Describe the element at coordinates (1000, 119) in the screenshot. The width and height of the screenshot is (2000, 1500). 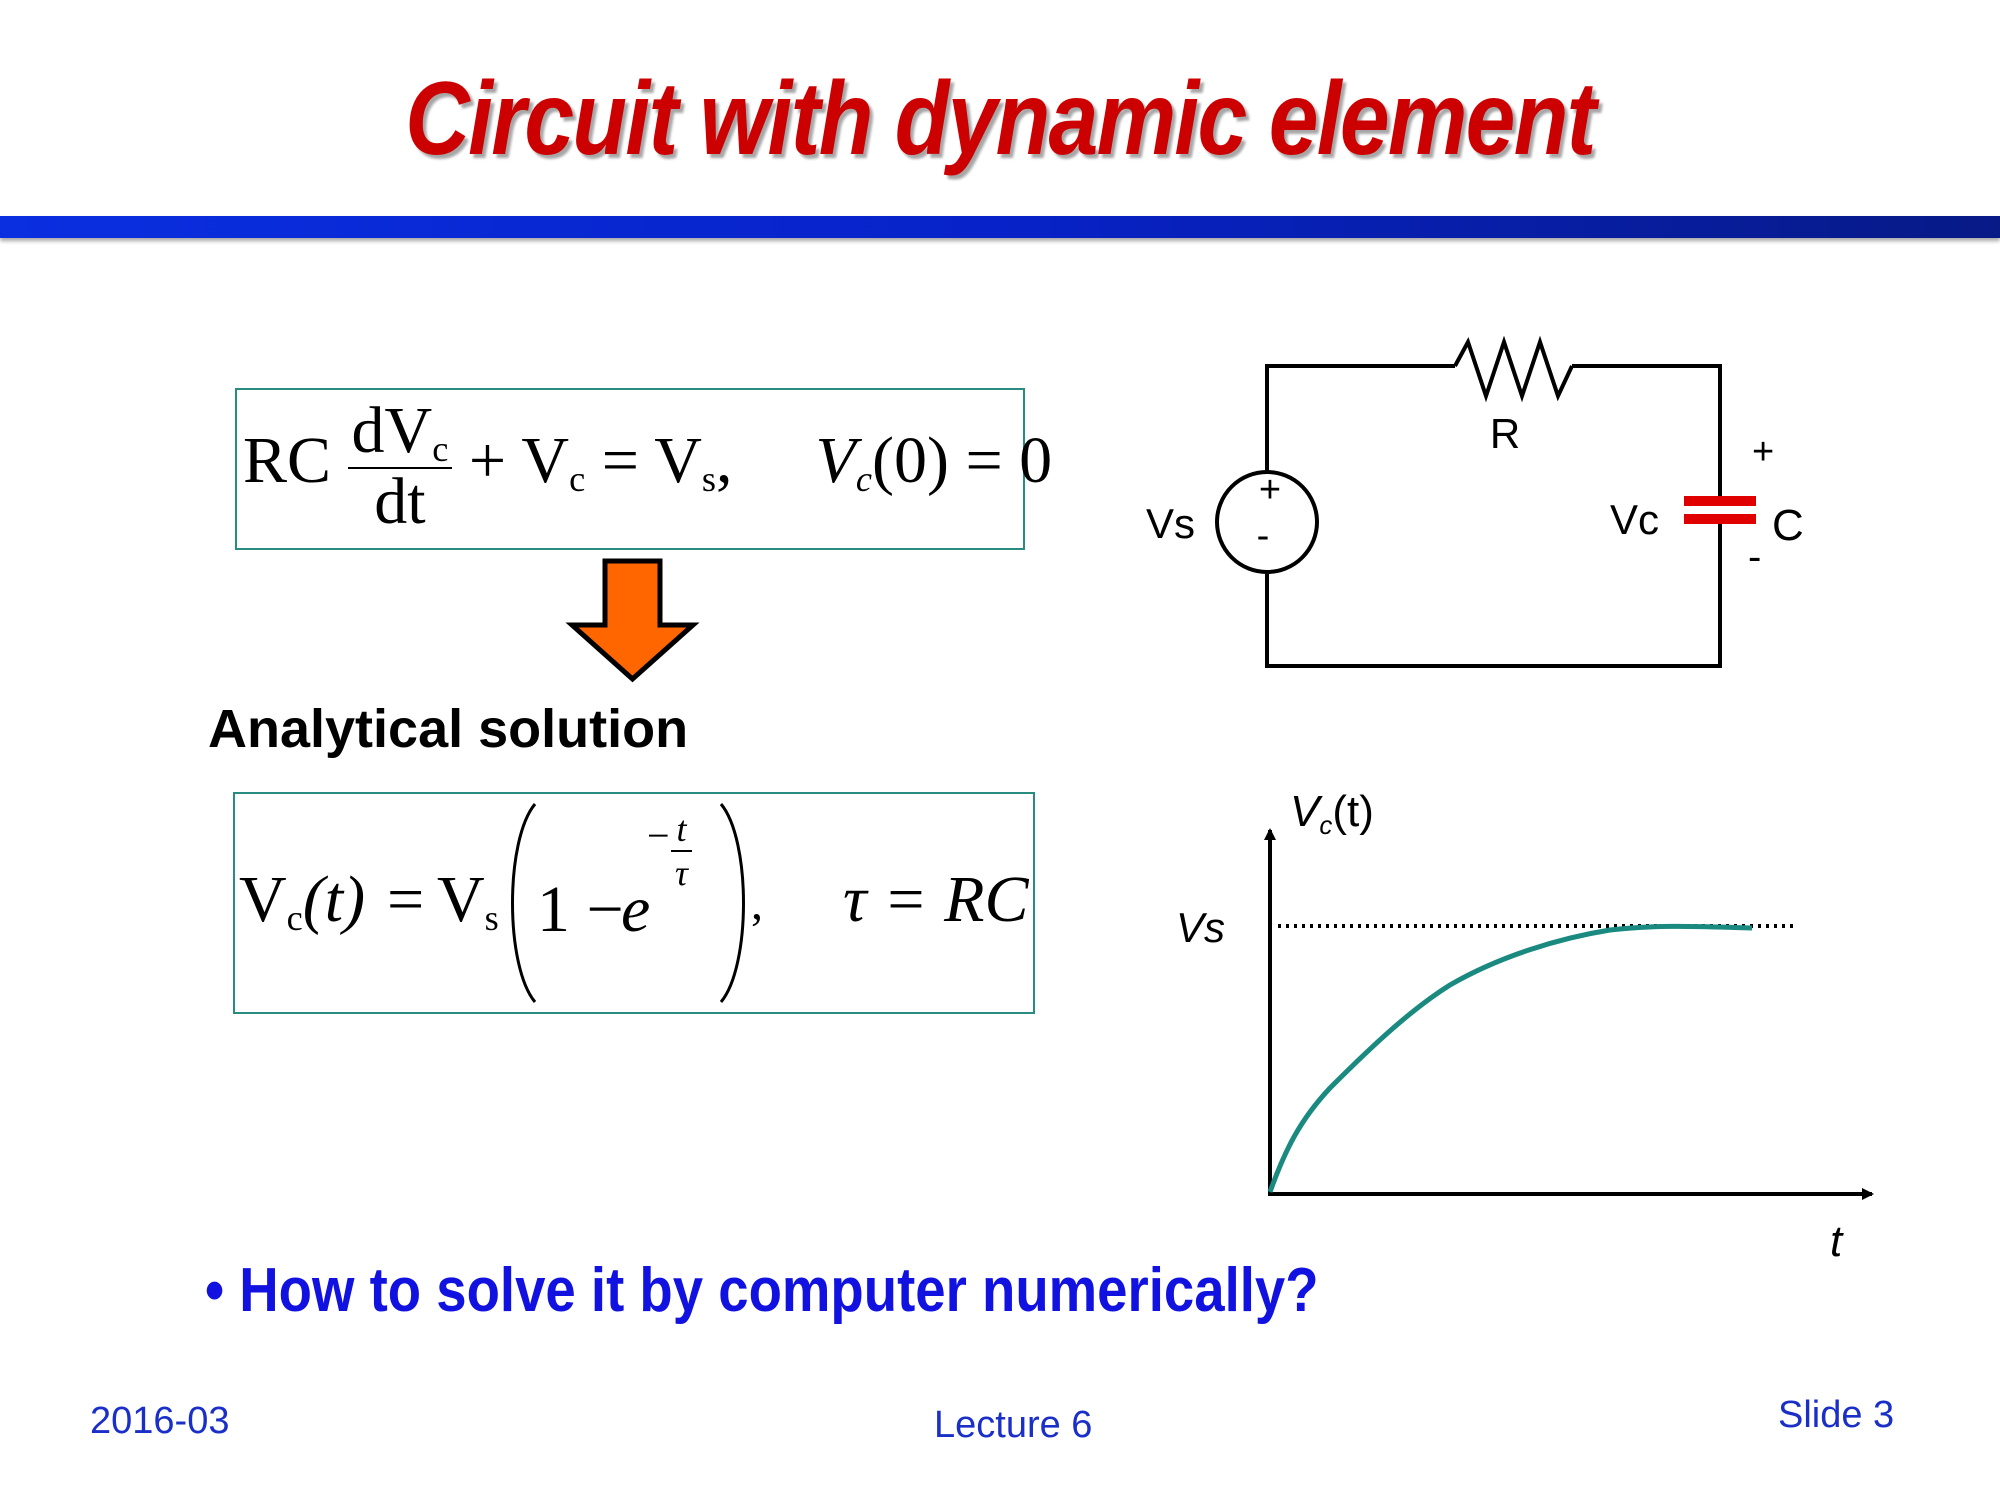
I see `slide-title: Circuit with dynamic element` at that location.